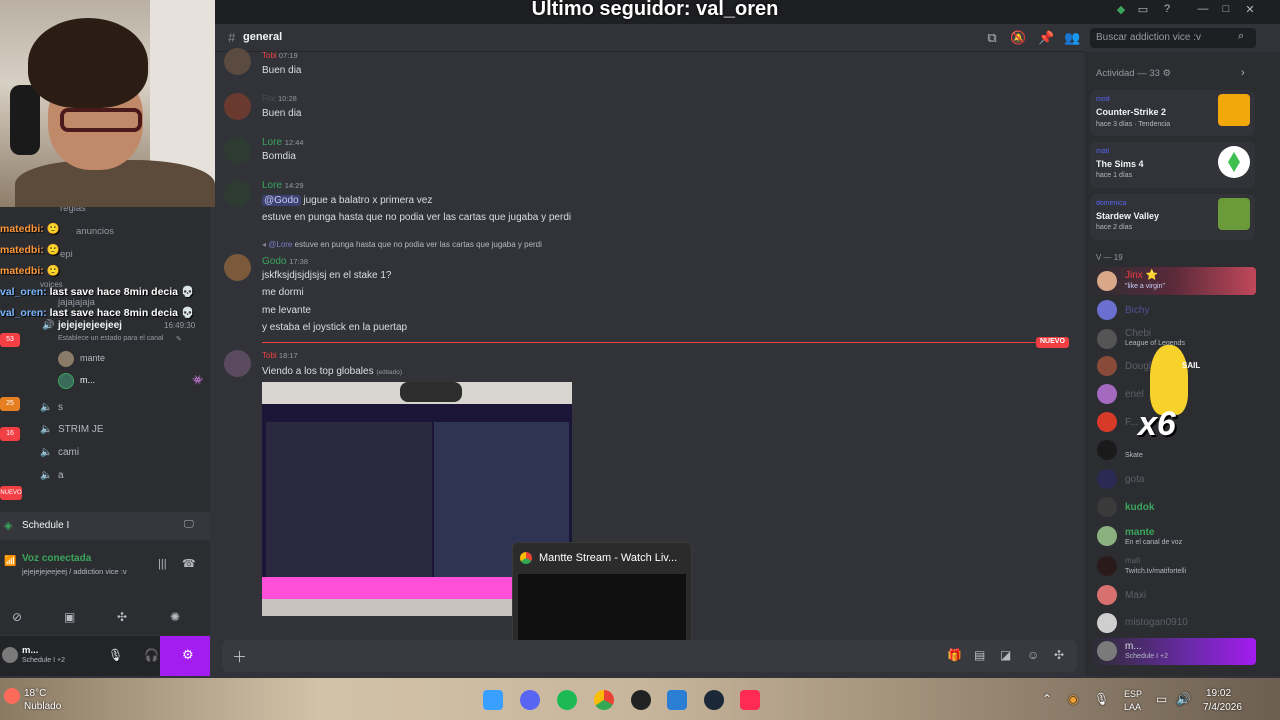 The height and width of the screenshot is (720, 1280). What do you see at coordinates (283, 185) in the screenshot?
I see `message-author: Lore 14:29` at bounding box center [283, 185].